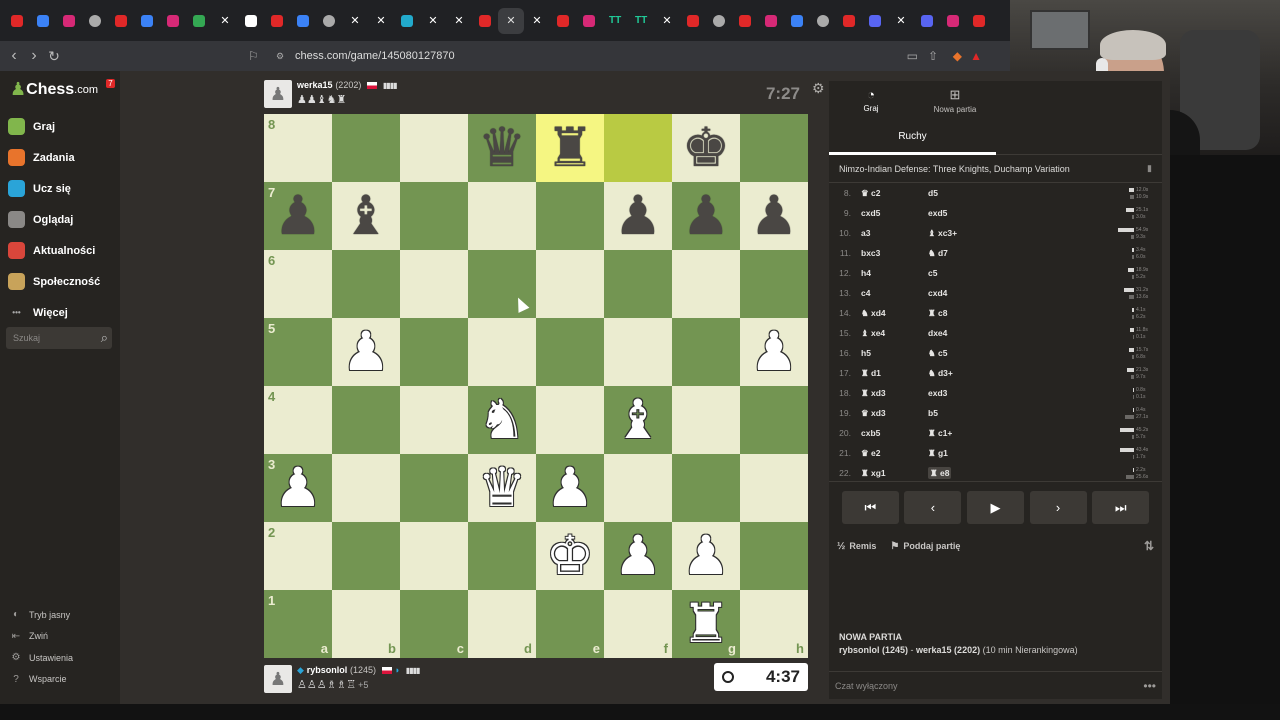  Describe the element at coordinates (570, 284) in the screenshot. I see `square-e6` at that location.